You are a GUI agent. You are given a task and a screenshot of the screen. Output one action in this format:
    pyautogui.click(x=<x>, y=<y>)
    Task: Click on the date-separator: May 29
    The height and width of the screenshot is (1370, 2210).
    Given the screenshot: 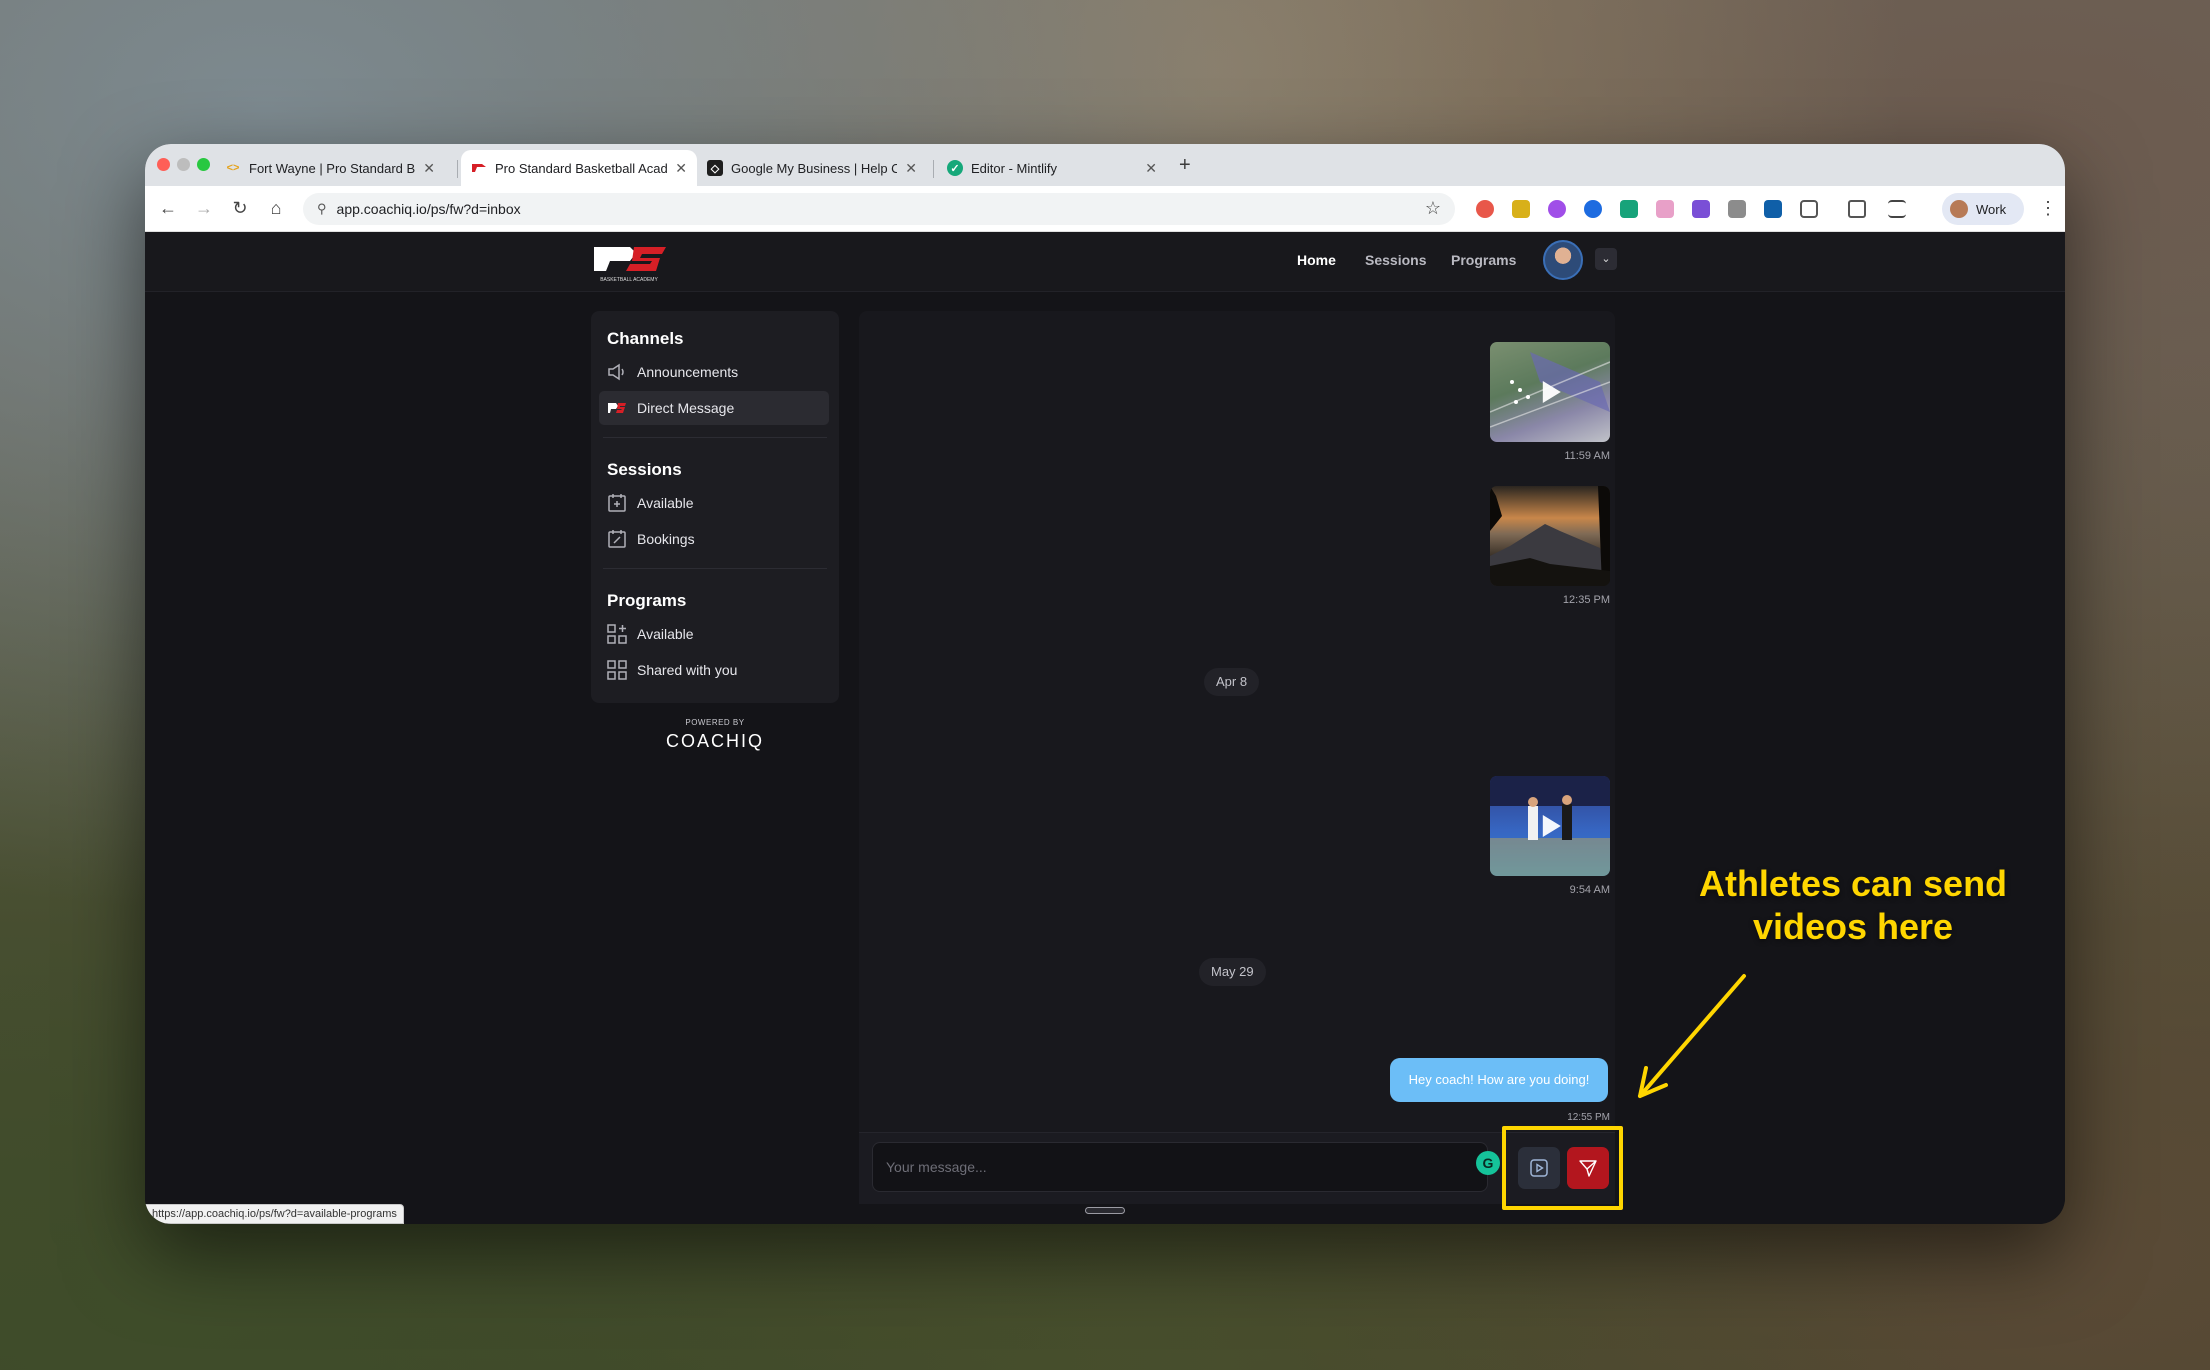 What is the action you would take?
    pyautogui.click(x=1232, y=972)
    